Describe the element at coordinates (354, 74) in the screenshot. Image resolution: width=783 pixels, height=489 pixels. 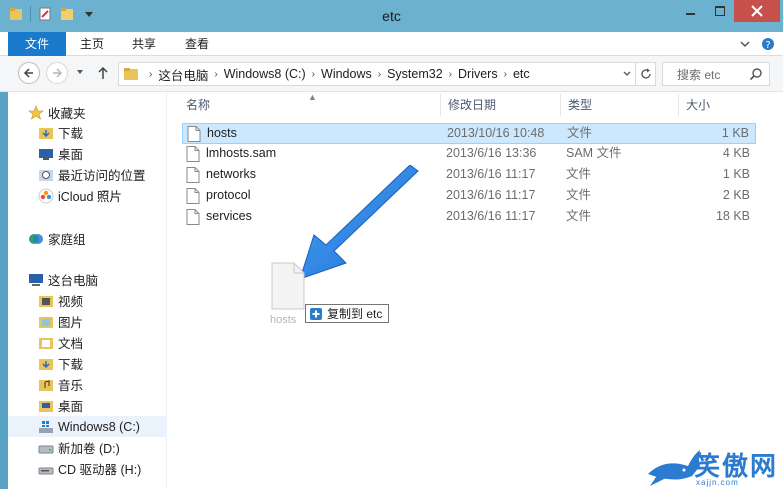
I see `breadcrumb-windows: Windows ›` at that location.